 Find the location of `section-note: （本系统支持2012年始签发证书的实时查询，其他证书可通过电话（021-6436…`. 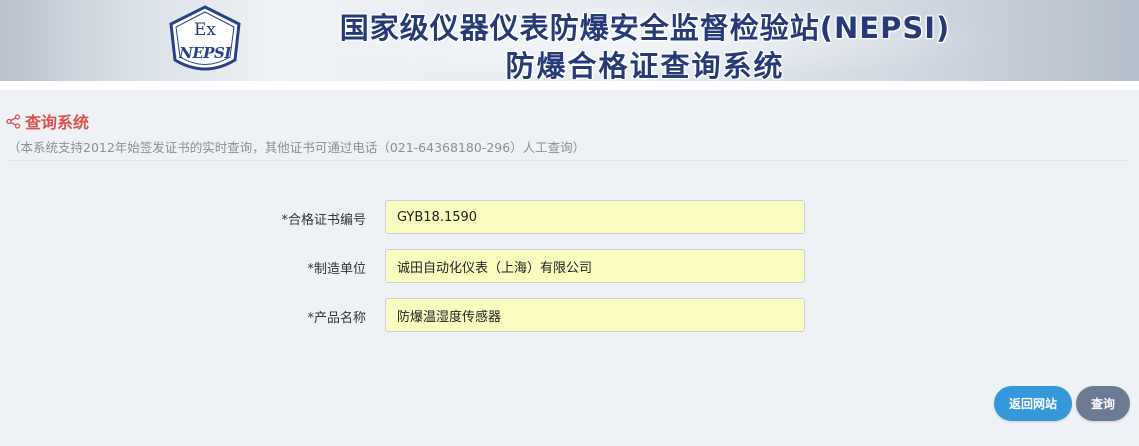

section-note: （本系统支持2012年始签发证书的实时查询，其他证书可通过电话（021-6436… is located at coordinates (297, 147).